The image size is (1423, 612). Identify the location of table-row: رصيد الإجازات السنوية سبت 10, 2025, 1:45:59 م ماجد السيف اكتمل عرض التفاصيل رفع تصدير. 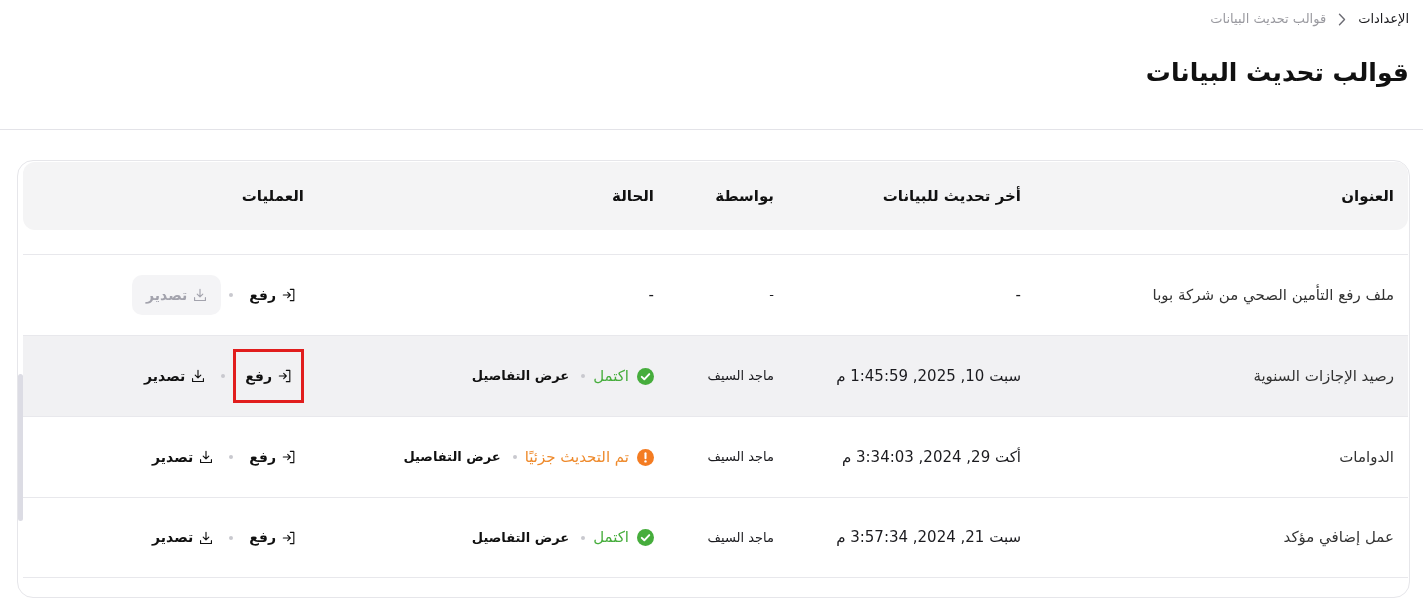
(715, 375).